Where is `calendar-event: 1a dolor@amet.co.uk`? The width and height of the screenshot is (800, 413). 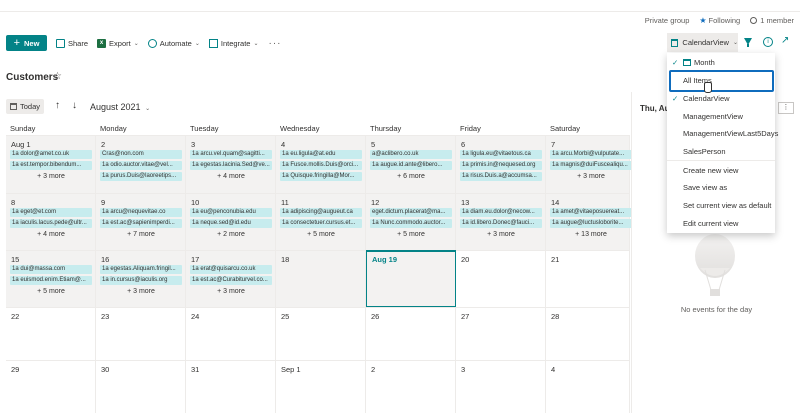 calendar-event: 1a dolor@amet.co.uk is located at coordinates (51, 154).